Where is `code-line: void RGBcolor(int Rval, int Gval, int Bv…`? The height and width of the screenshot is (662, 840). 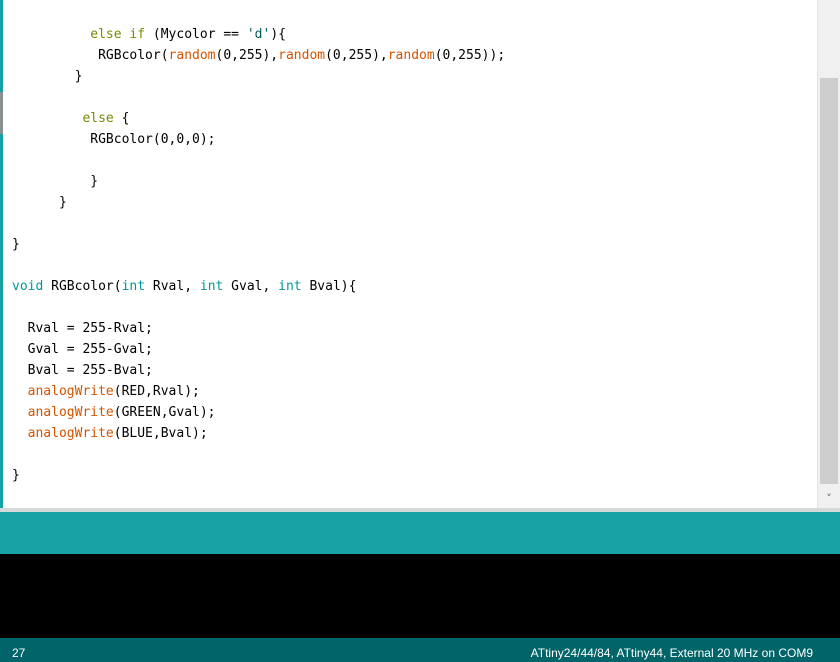
code-line: void RGBcolor(int Rval, int Gval, int Bv… is located at coordinates (412, 286).